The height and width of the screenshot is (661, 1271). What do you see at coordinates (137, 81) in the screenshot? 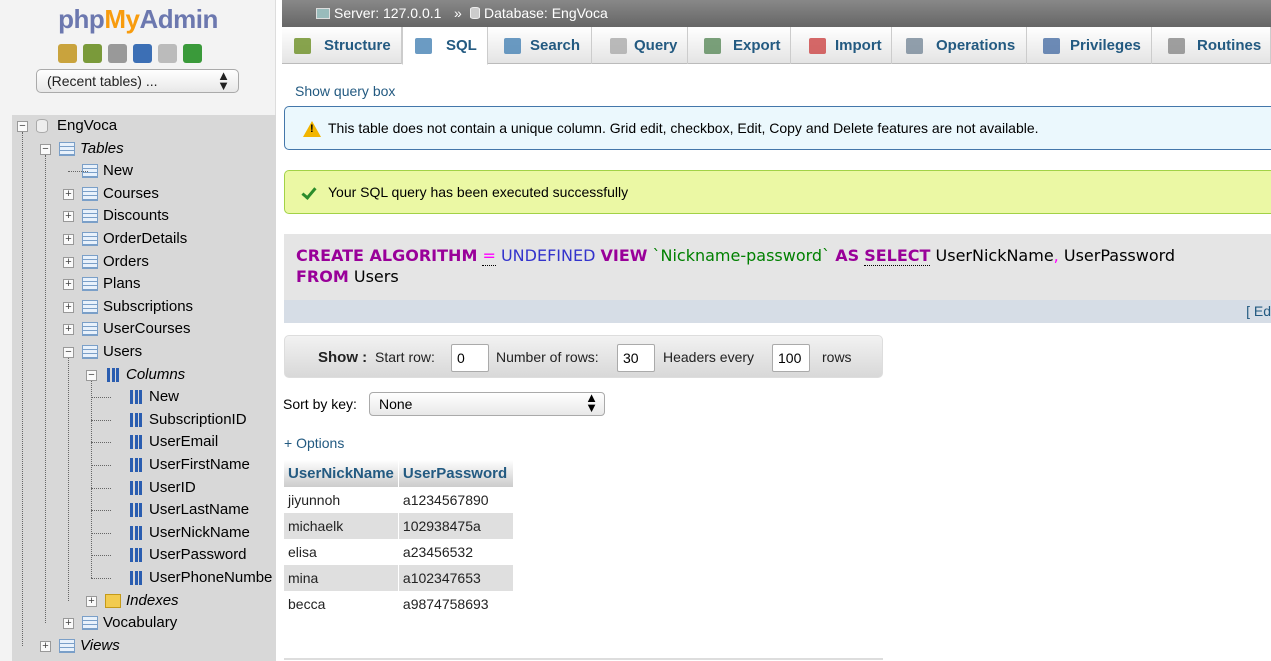
I see `recent-tables-select: (Recent tables) ... ▲ ▼` at bounding box center [137, 81].